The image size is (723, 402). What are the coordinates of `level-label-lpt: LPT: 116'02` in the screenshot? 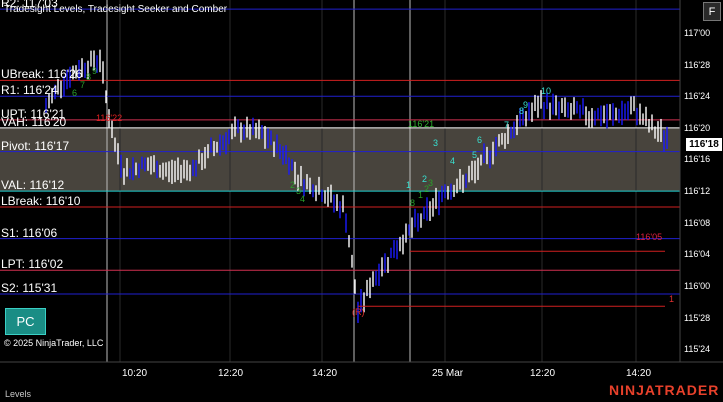 It's located at (32, 264).